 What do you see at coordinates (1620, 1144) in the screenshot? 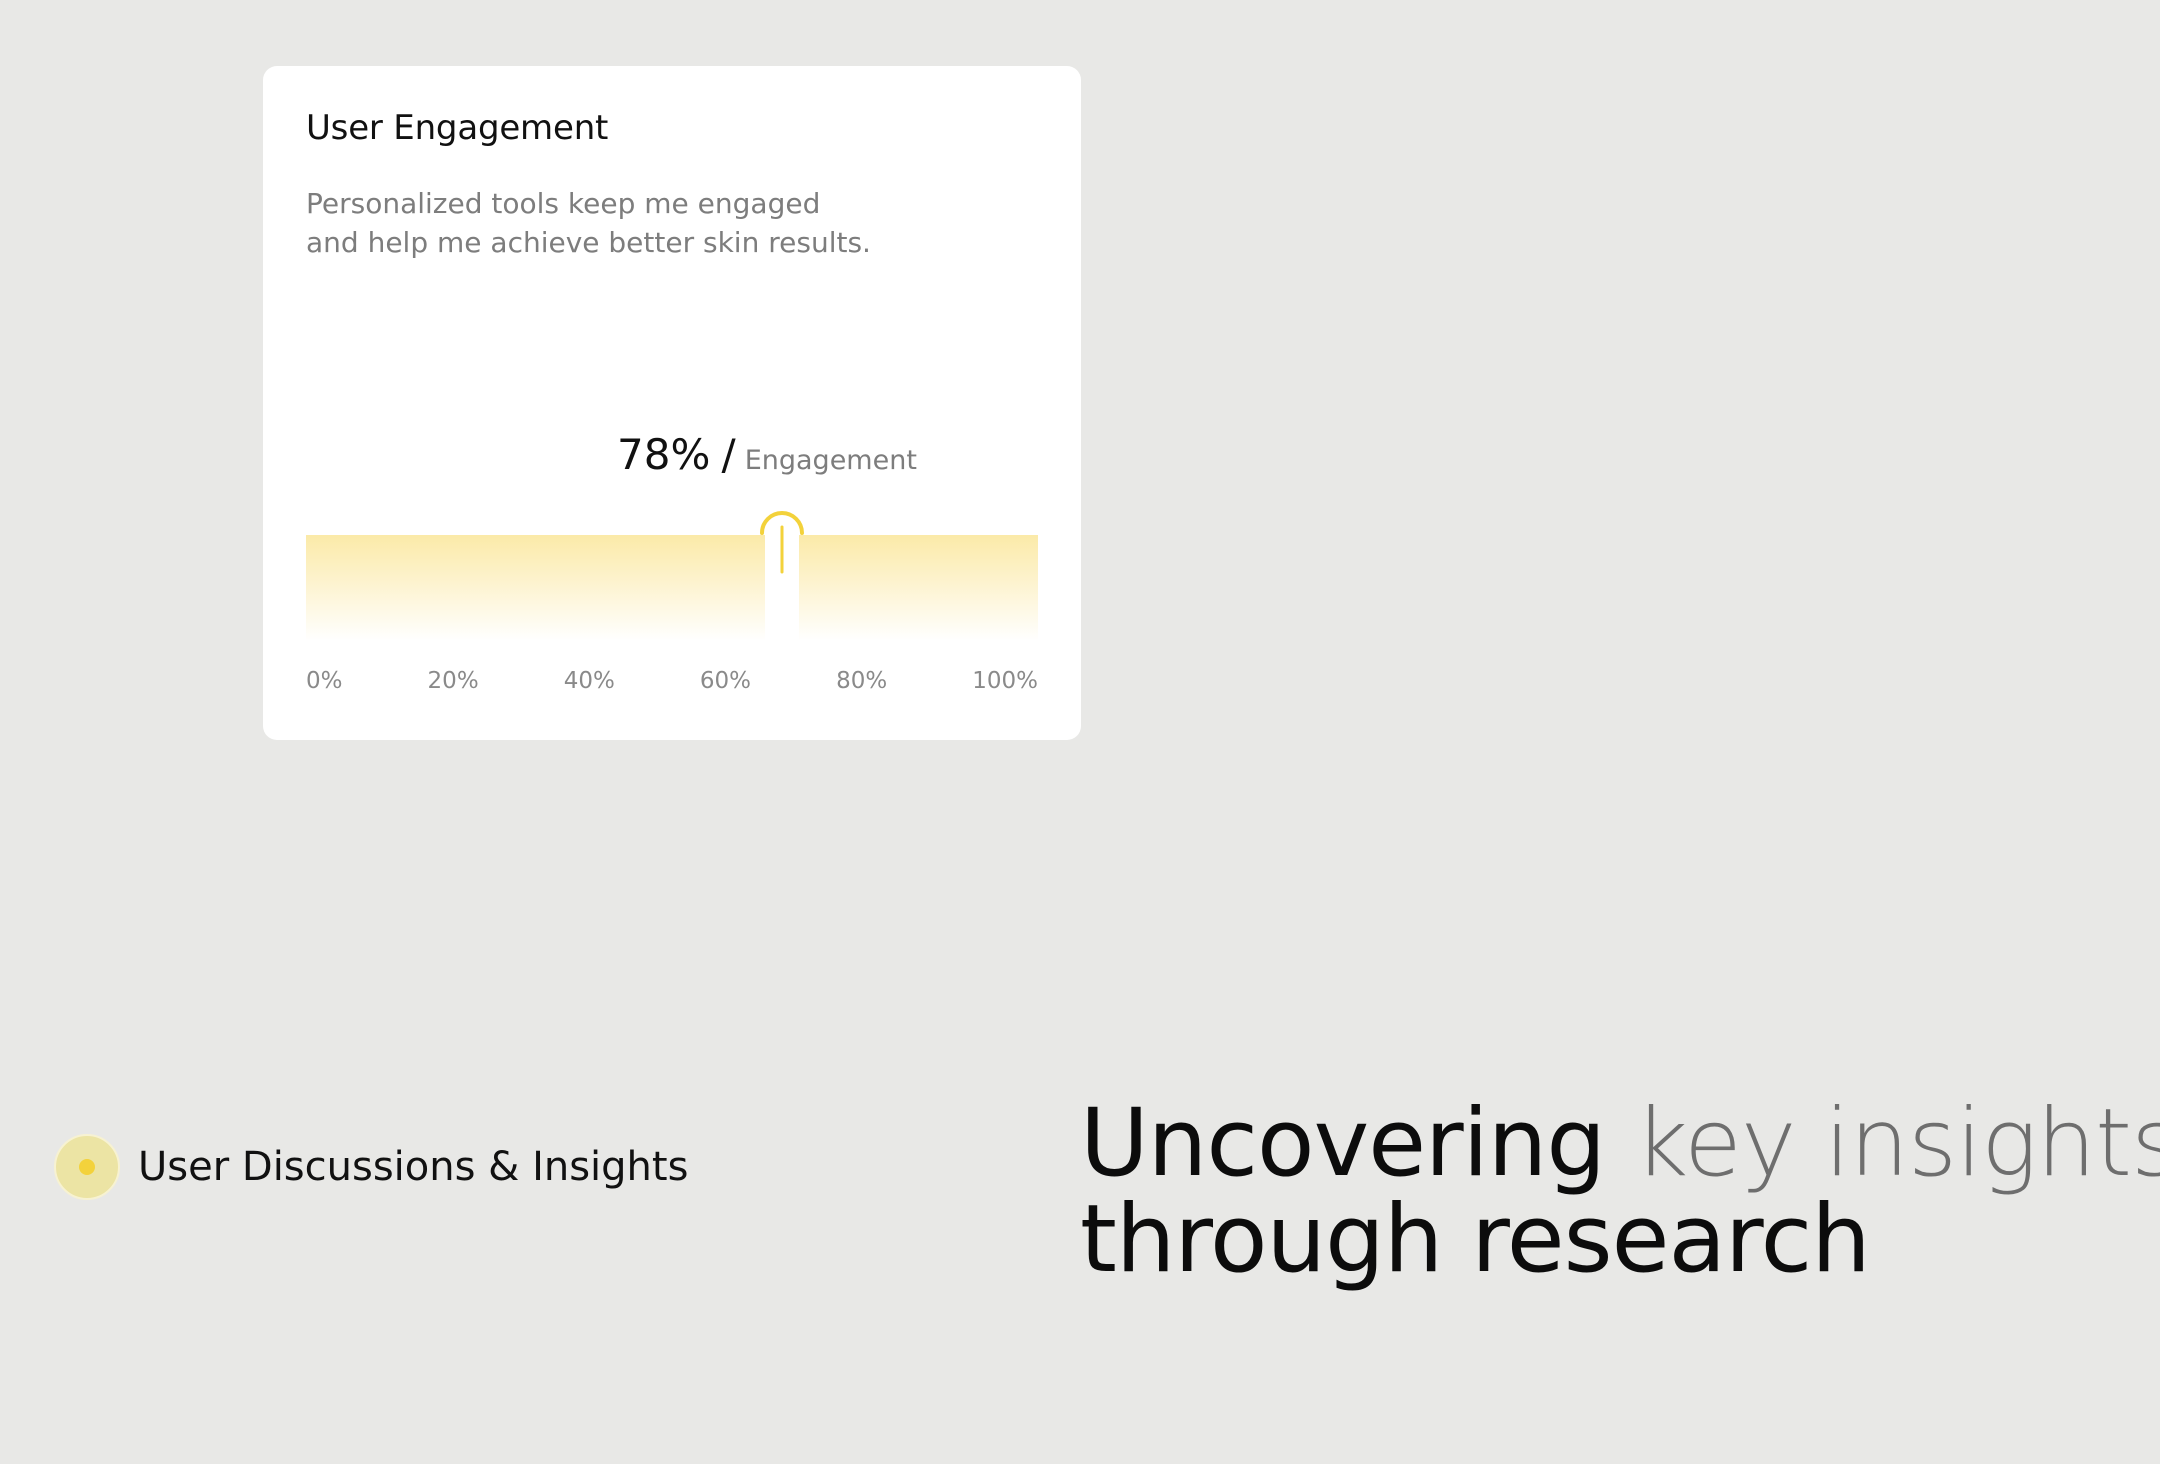
I see `headline-line-1: Uncovering key insights` at bounding box center [1620, 1144].